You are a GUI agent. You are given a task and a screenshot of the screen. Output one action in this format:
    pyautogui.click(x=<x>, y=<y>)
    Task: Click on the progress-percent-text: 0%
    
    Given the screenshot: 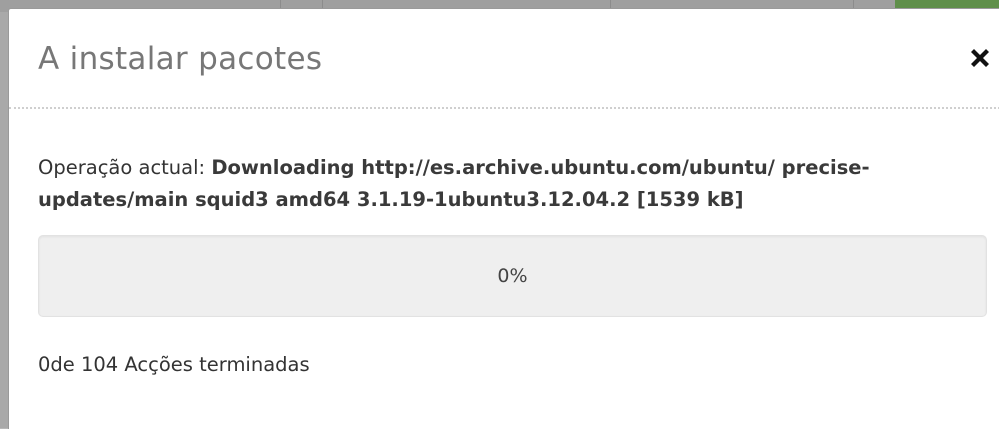 What is the action you would take?
    pyautogui.click(x=512, y=276)
    